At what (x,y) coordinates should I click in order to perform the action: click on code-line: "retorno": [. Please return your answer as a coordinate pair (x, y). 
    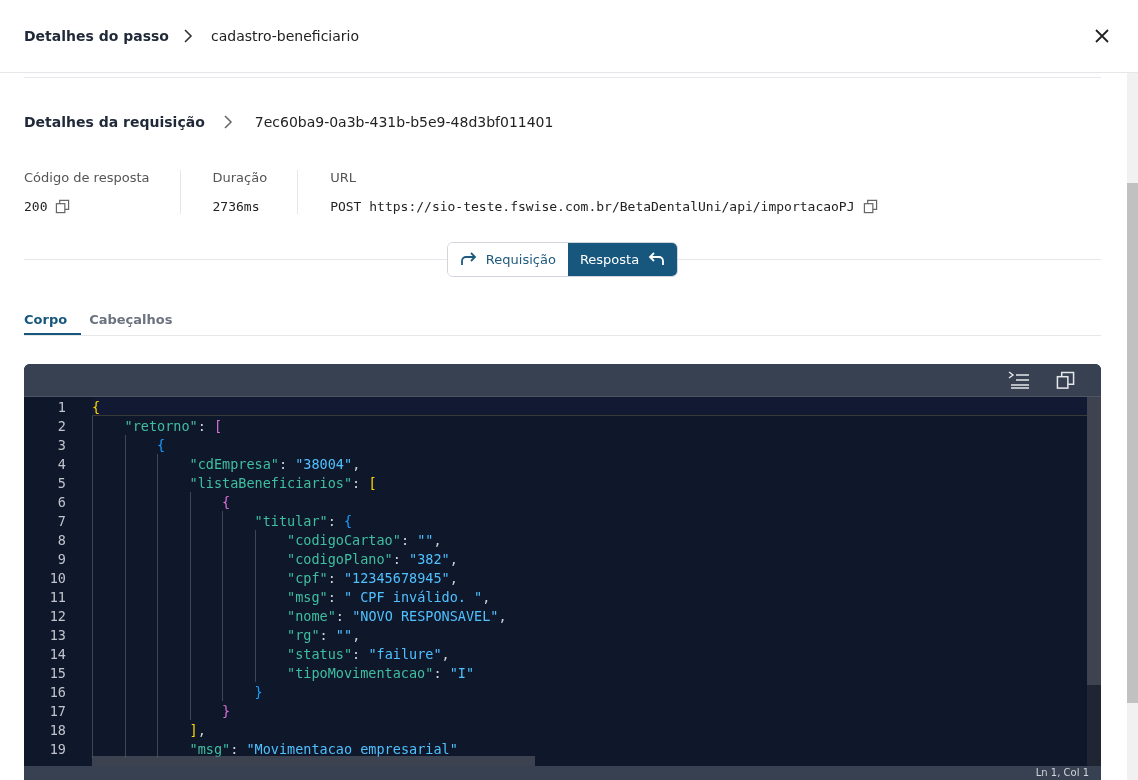
    Looking at the image, I should click on (173, 425).